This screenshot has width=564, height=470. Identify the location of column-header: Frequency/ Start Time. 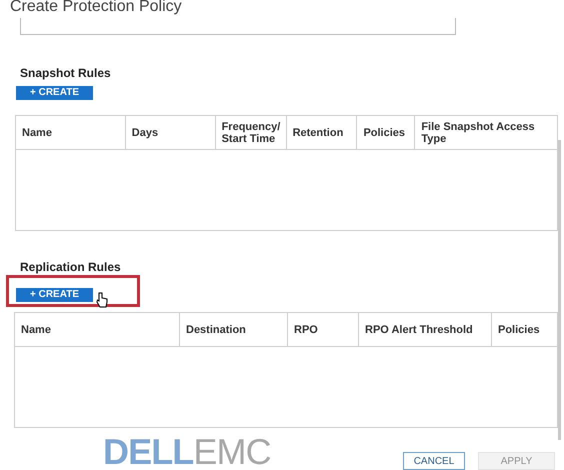
(251, 132).